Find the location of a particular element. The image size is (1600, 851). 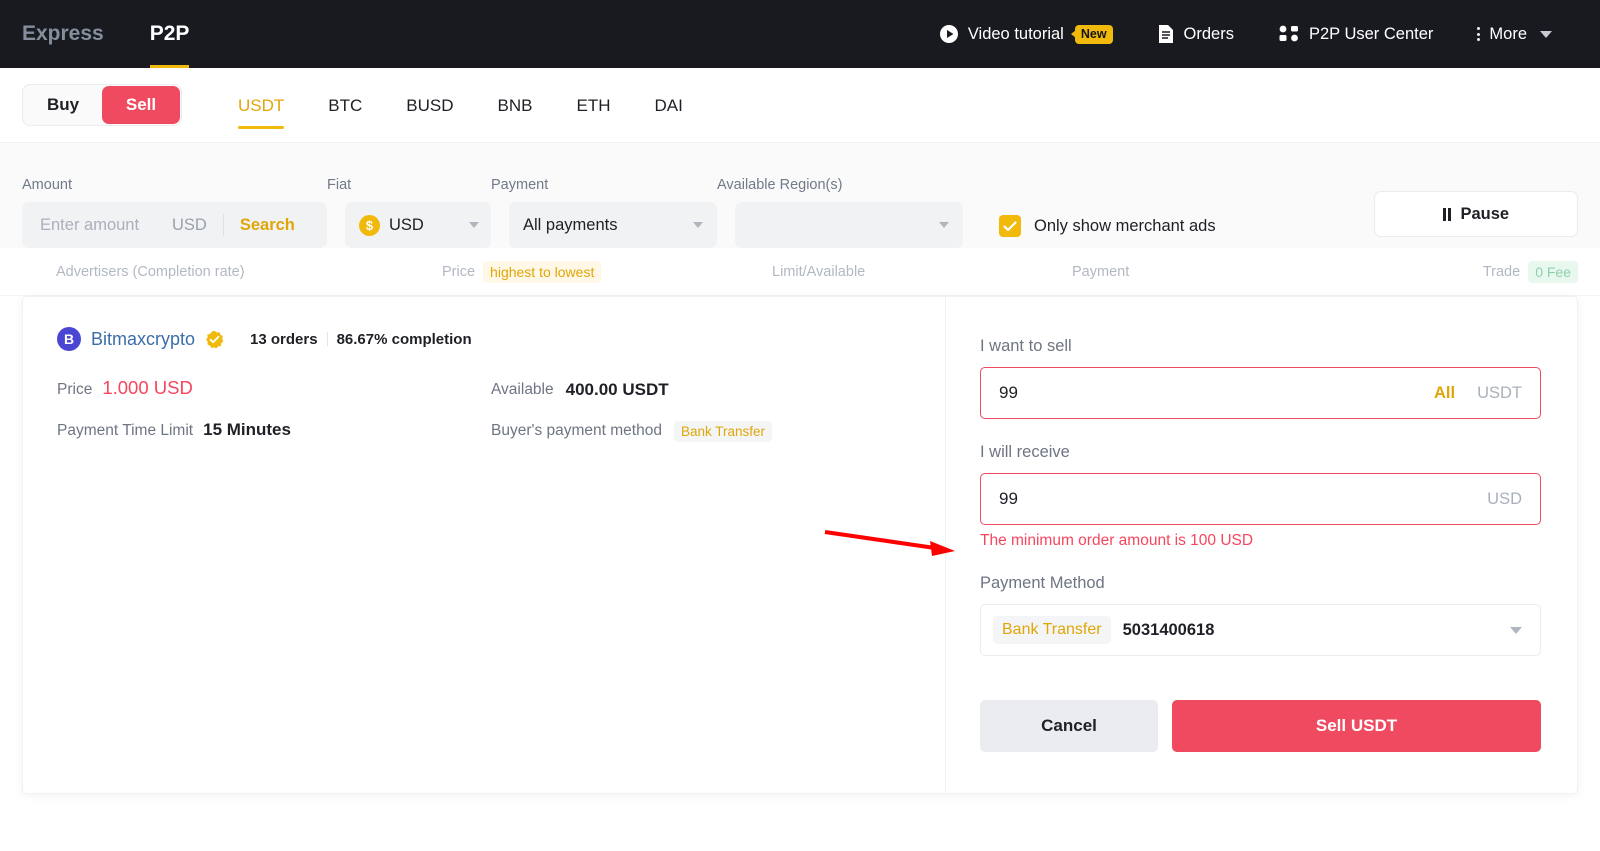

offer-row-price: Price 1.000 USD Available 400.00 USDT is located at coordinates (501, 388).